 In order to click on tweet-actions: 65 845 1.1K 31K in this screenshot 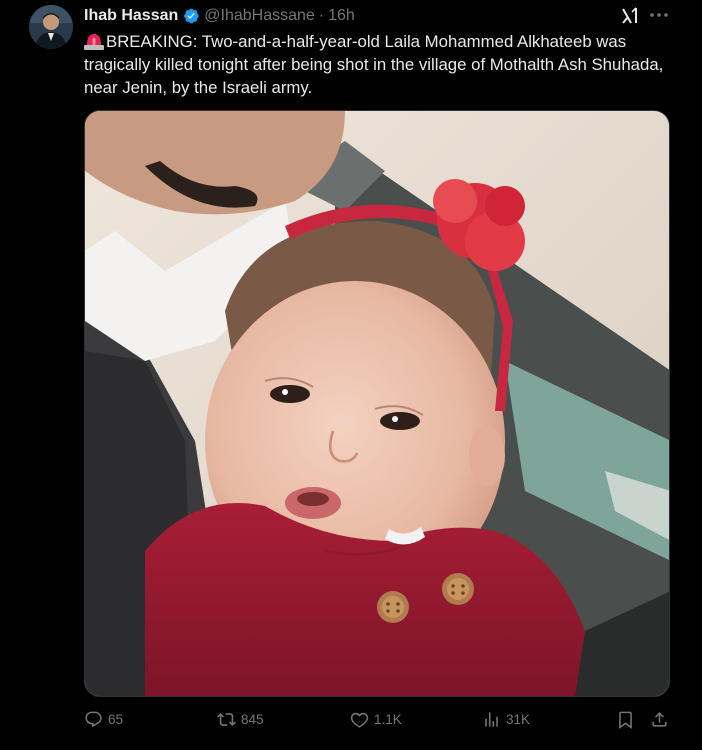, I will do `click(351, 721)`.